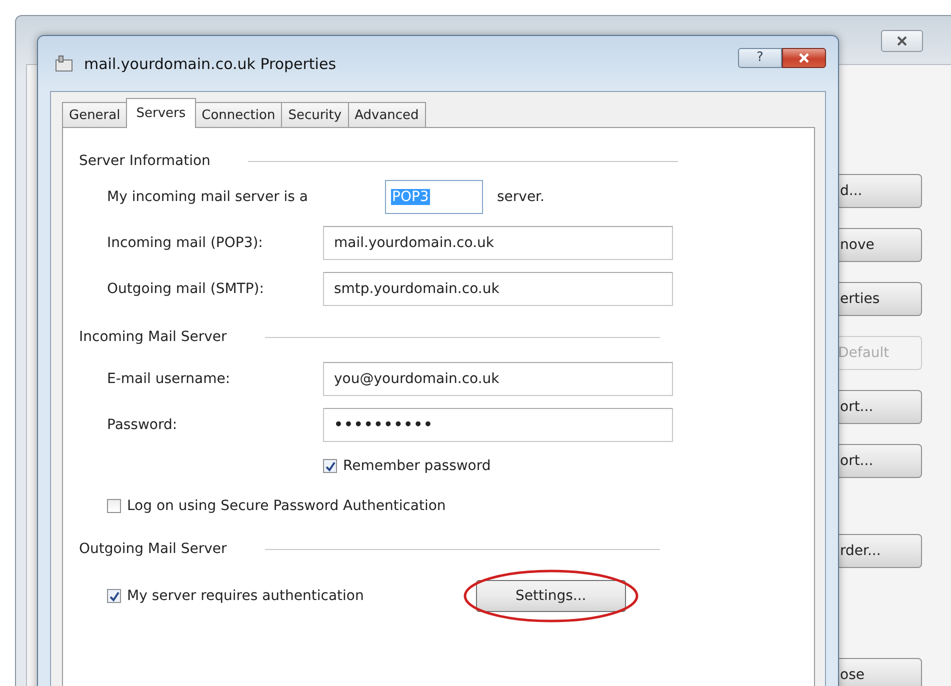 The width and height of the screenshot is (951, 686). What do you see at coordinates (879, 672) in the screenshot?
I see `dialog-button: ose` at bounding box center [879, 672].